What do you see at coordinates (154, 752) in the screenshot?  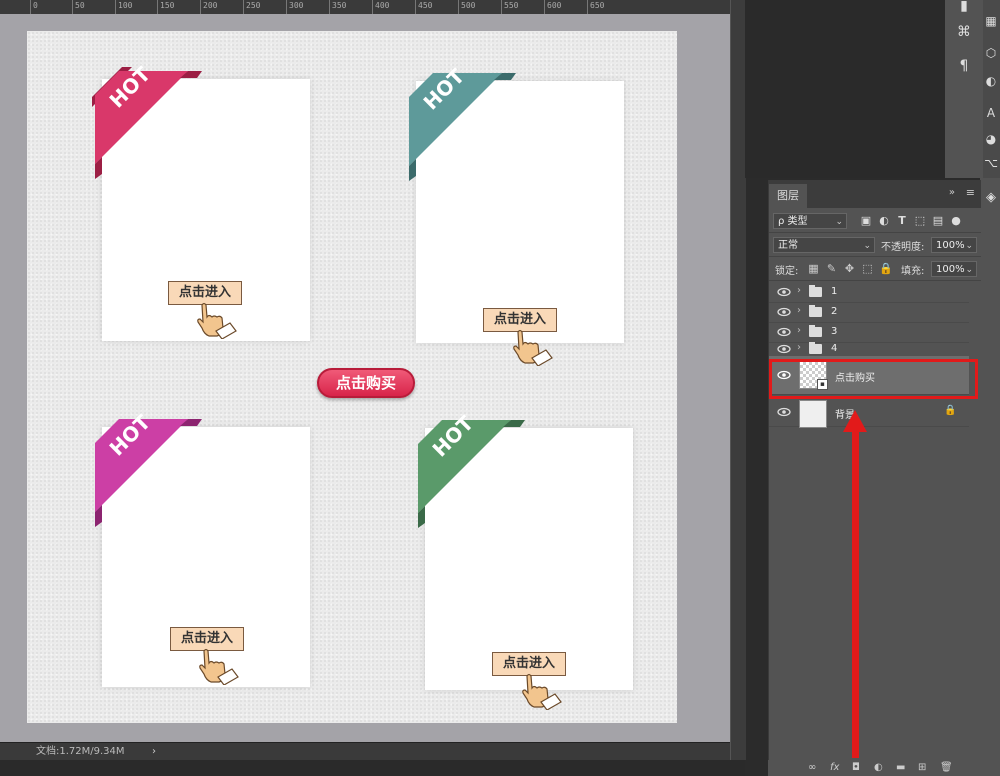 I see `status-menu-arrow: ›` at bounding box center [154, 752].